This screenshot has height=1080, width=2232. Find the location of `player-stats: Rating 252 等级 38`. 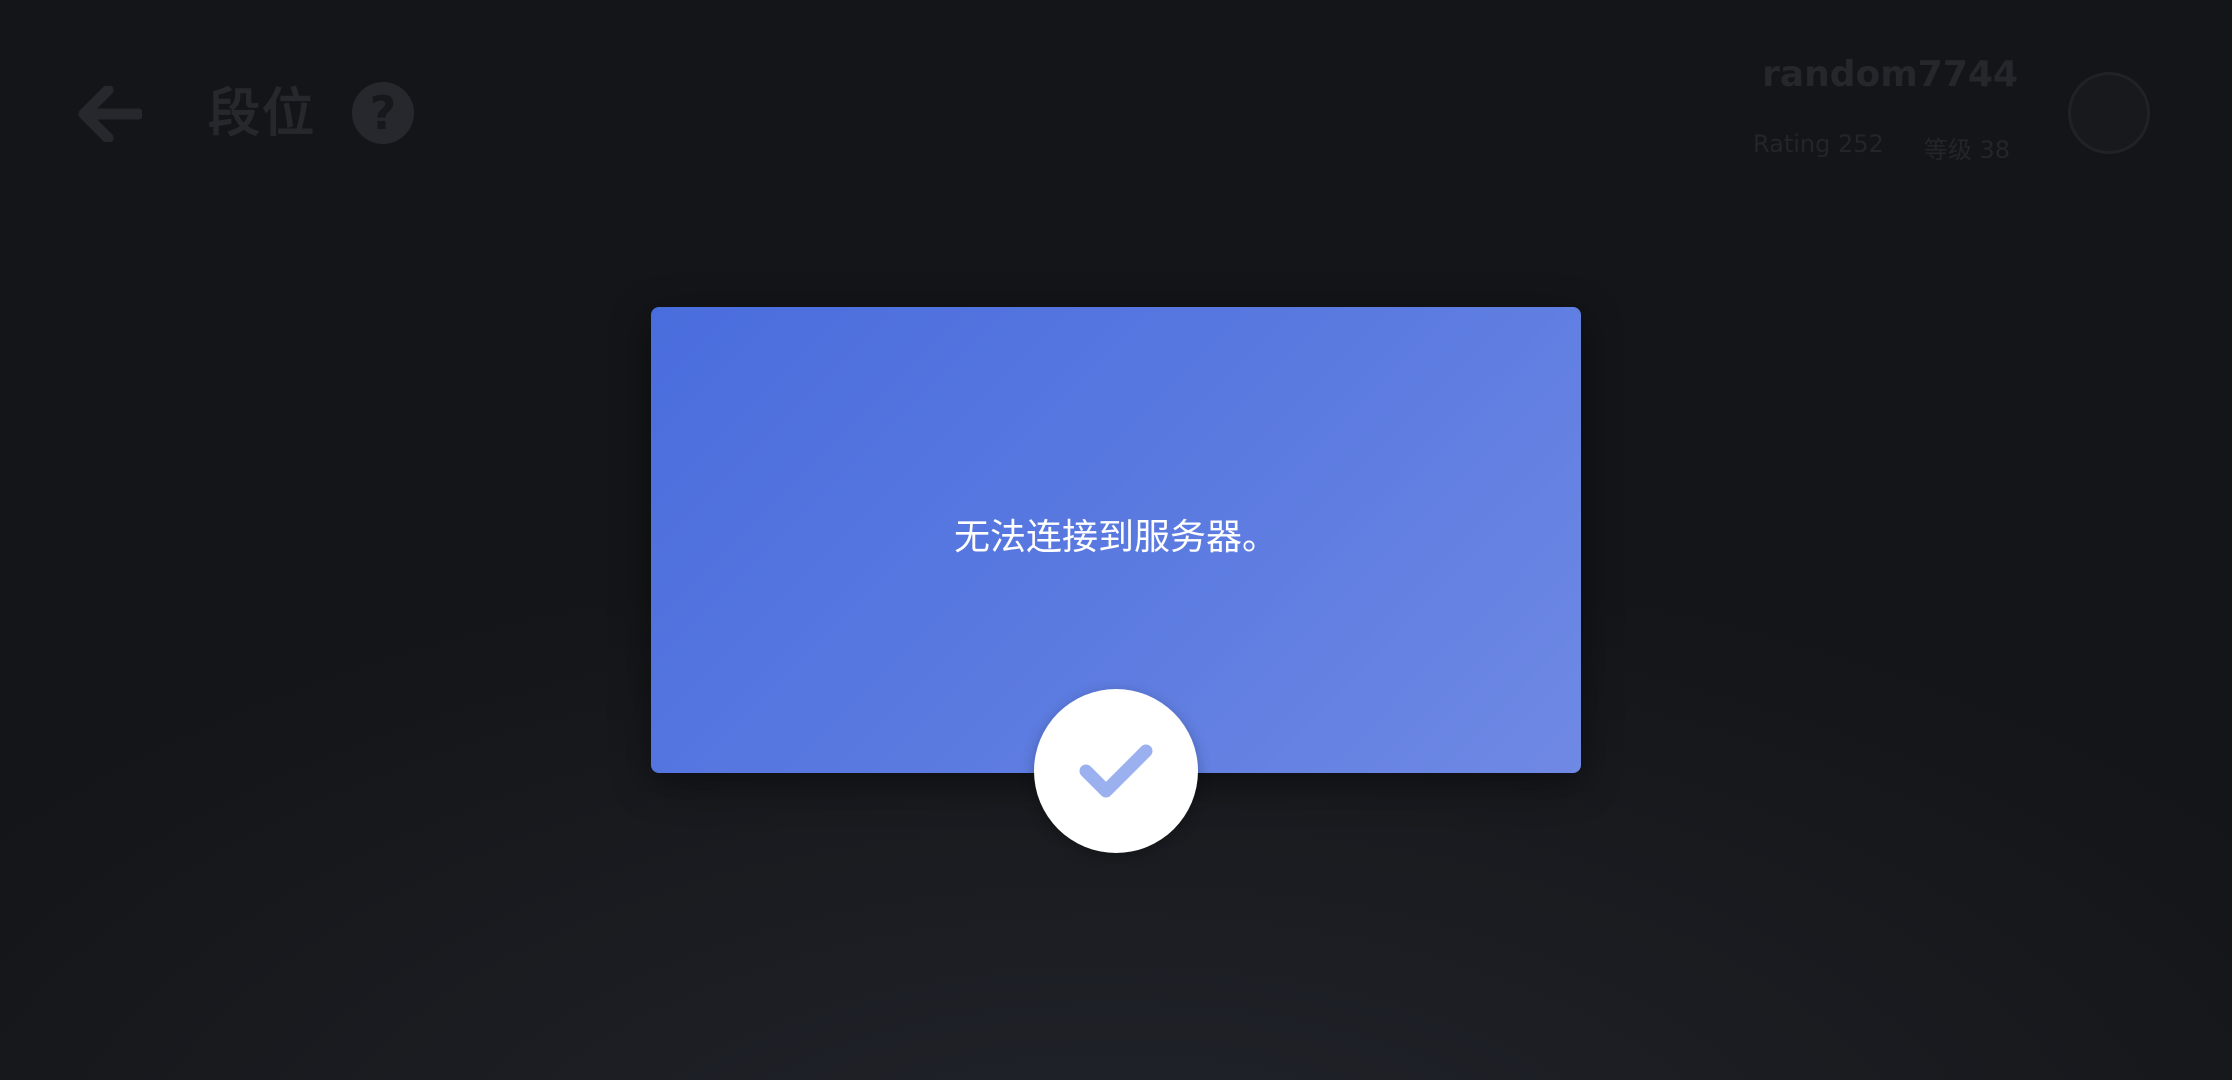

player-stats: Rating 252 等级 38 is located at coordinates (1881, 147).